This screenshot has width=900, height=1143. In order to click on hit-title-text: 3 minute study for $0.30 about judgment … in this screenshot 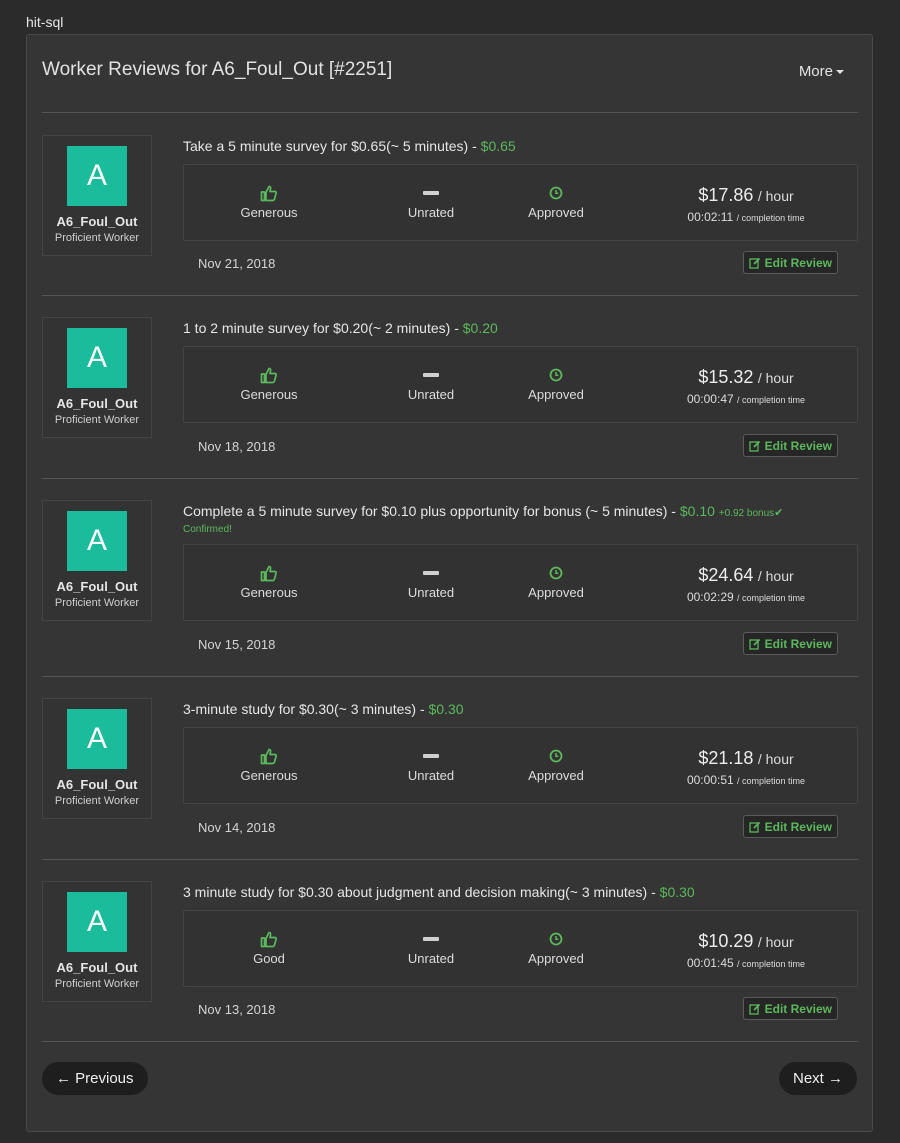, I will do `click(415, 892)`.